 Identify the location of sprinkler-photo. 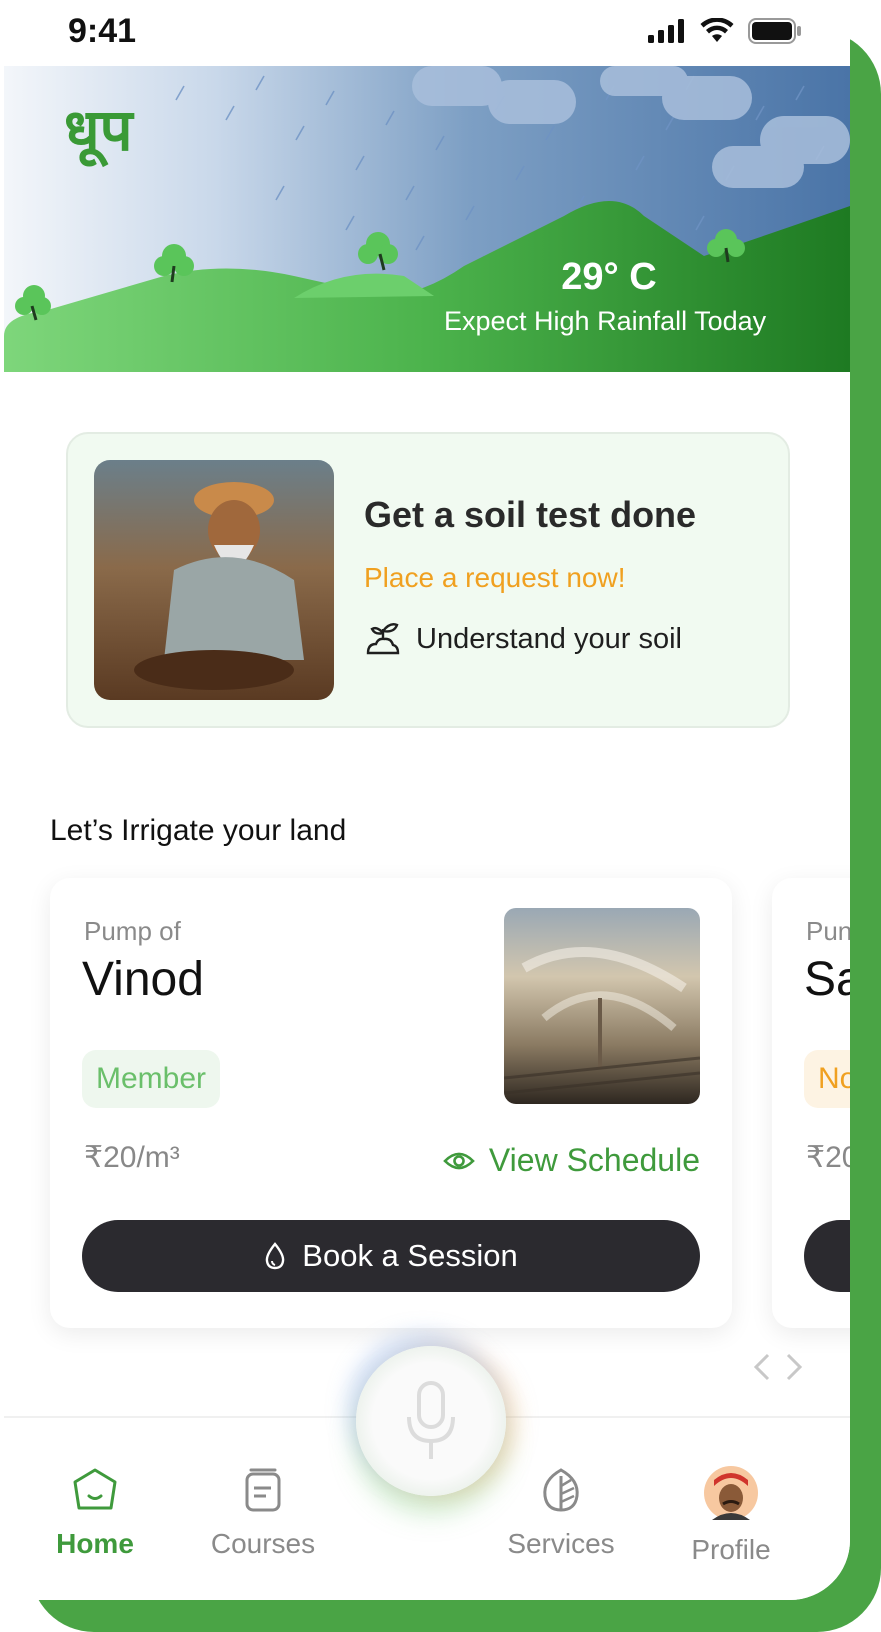
(602, 1006).